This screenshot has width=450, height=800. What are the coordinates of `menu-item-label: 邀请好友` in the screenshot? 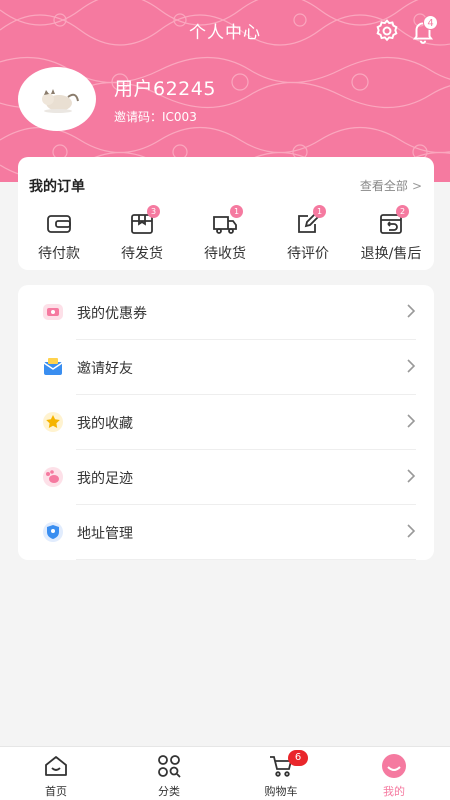 It's located at (105, 369).